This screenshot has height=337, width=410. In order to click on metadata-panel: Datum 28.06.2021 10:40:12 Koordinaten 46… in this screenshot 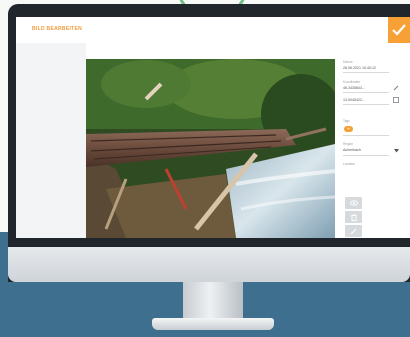, I will do `click(375, 148)`.